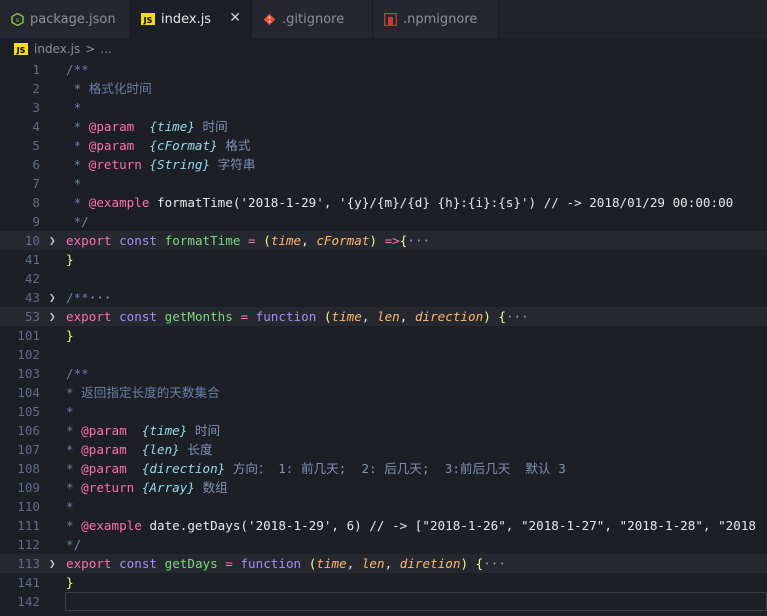  Describe the element at coordinates (28, 449) in the screenshot. I see `line-number: 107` at that location.